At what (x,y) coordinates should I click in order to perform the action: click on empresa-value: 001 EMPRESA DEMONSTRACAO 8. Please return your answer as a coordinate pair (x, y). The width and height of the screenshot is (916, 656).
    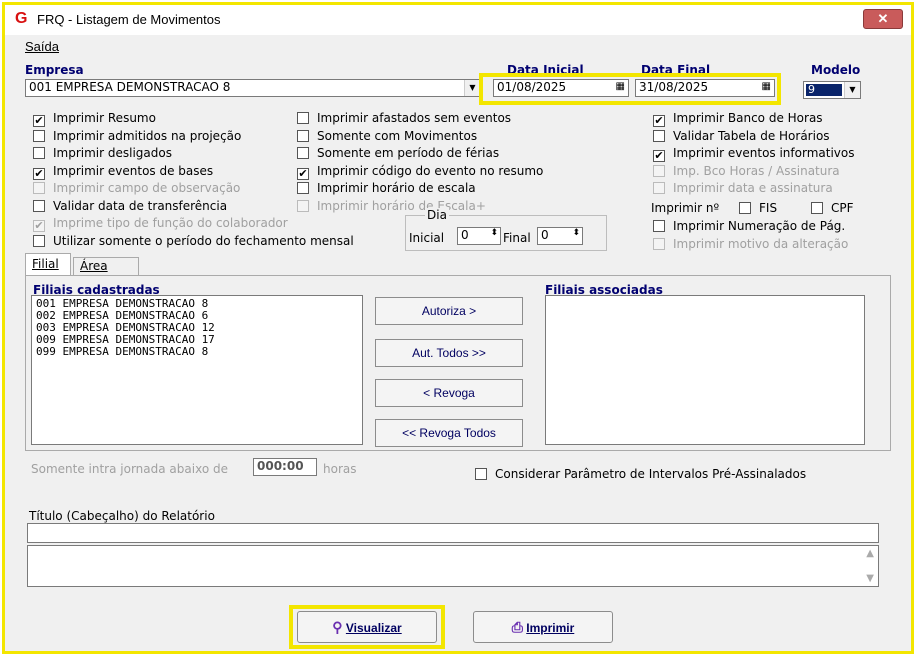
    Looking at the image, I should click on (130, 87).